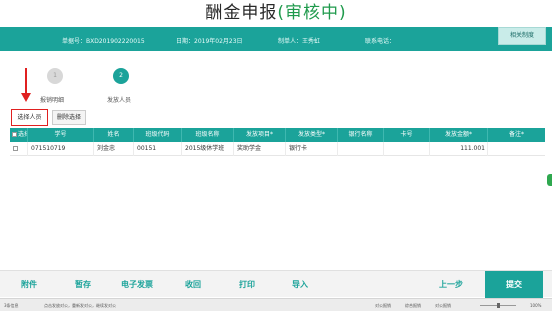 The height and width of the screenshot is (311, 552). Describe the element at coordinates (247, 284) in the screenshot. I see `print-button: 打印` at that location.